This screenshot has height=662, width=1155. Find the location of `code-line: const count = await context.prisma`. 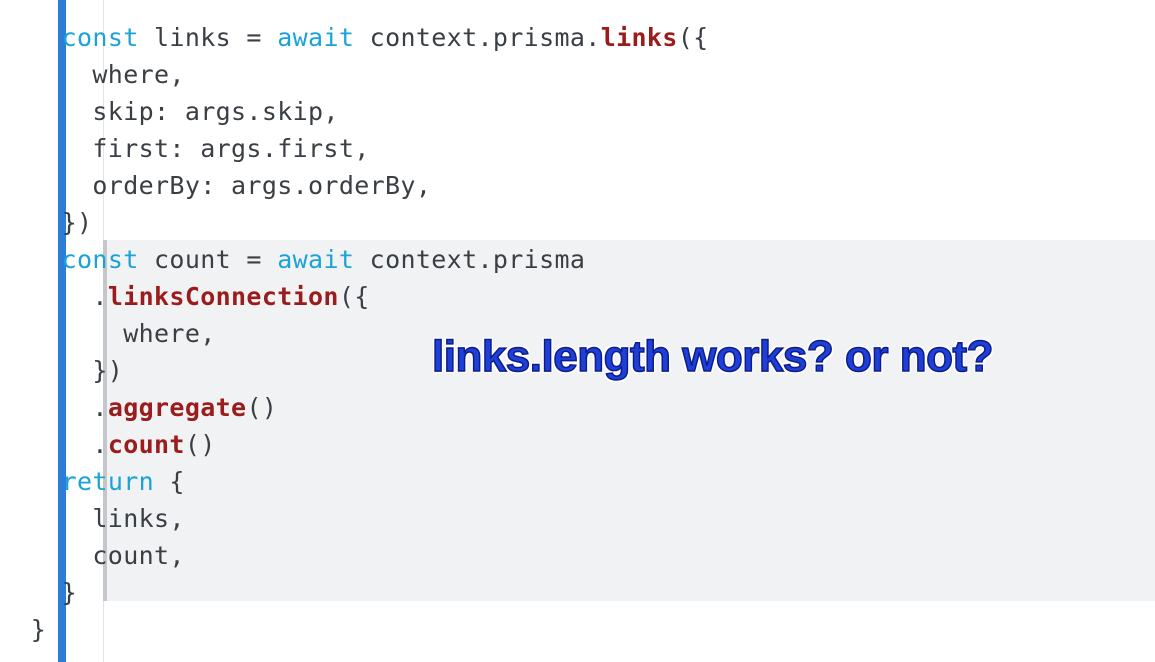

code-line: const count = await context.prisma is located at coordinates (354, 259).